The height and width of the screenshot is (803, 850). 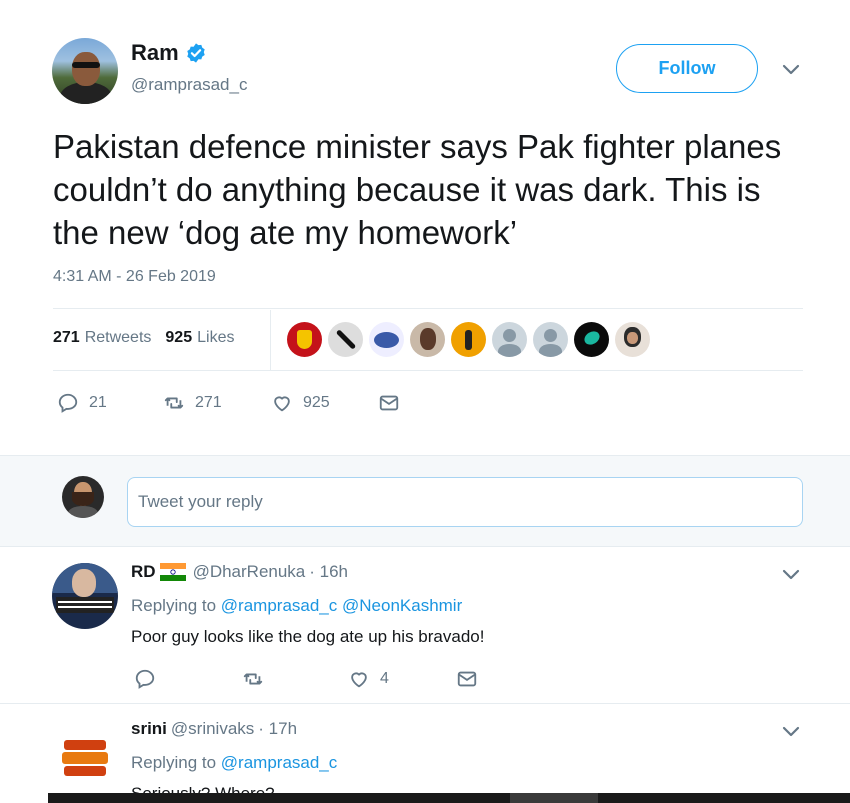 What do you see at coordinates (328, 572) in the screenshot?
I see `reply-time: · 16h` at bounding box center [328, 572].